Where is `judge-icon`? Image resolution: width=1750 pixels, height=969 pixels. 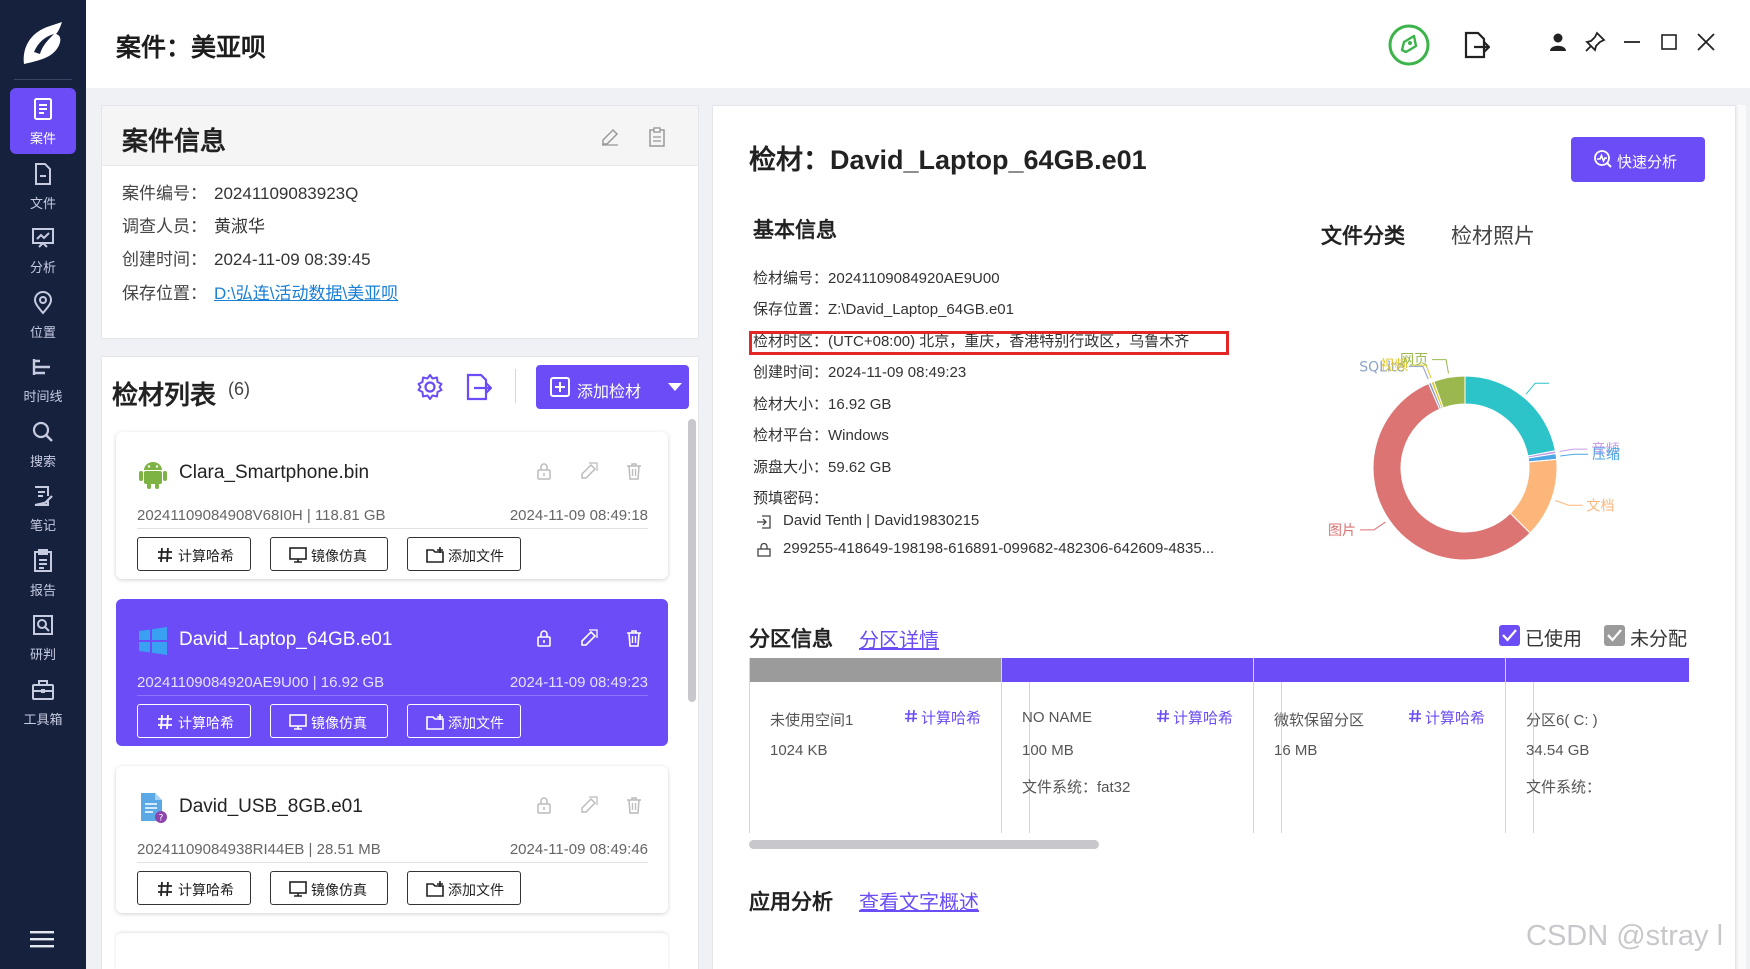
judge-icon is located at coordinates (43, 625).